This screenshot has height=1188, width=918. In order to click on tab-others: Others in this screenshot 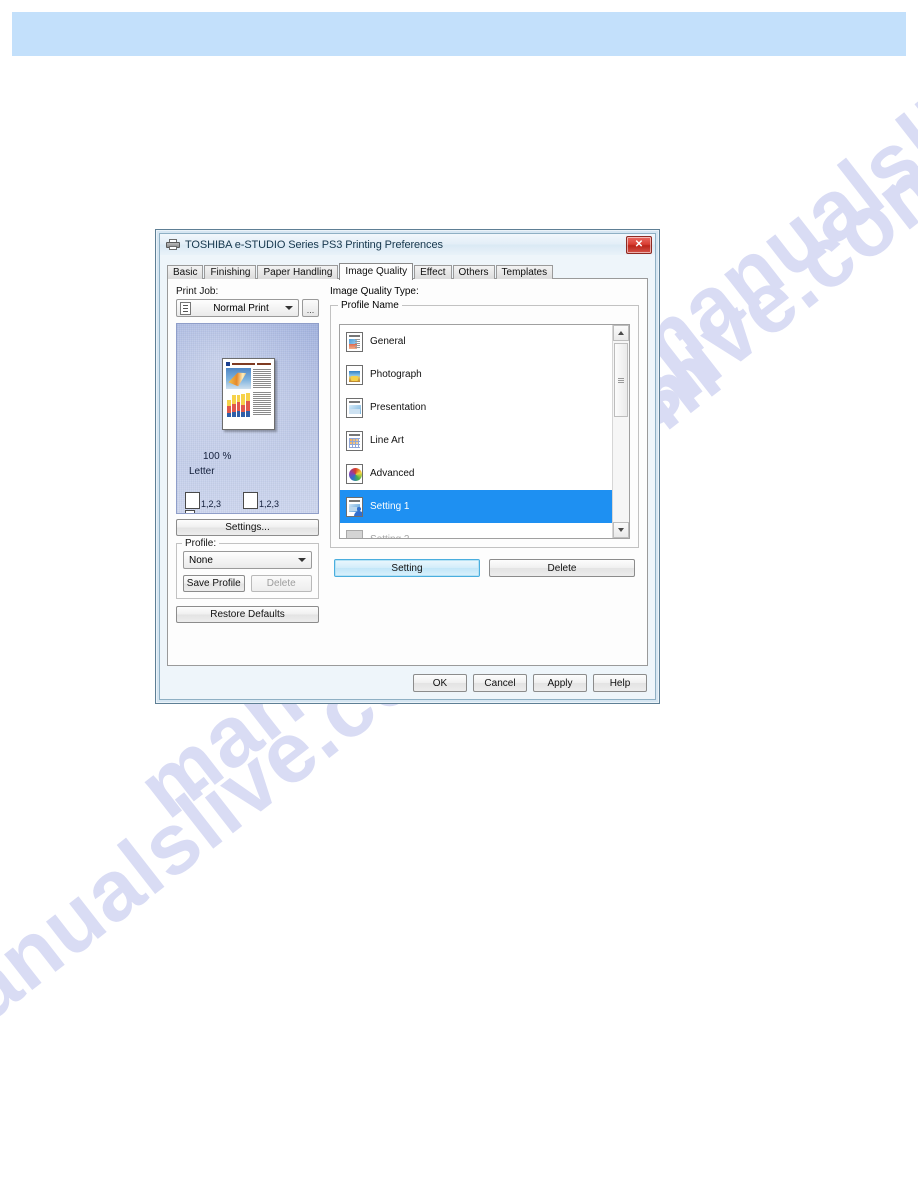, I will do `click(473, 272)`.